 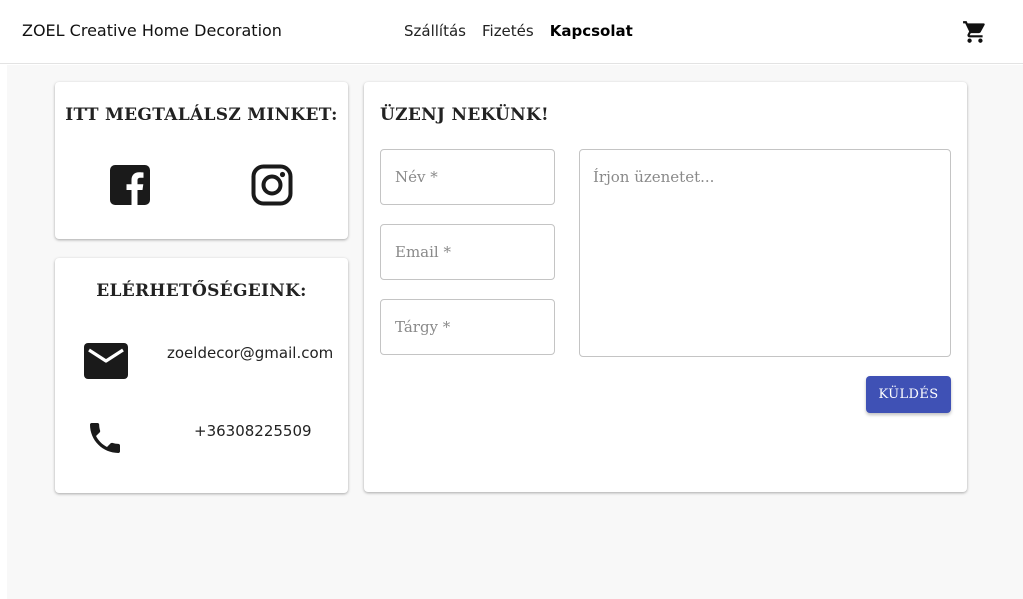 I want to click on nav-link-payment: Fizetés, so click(x=508, y=31).